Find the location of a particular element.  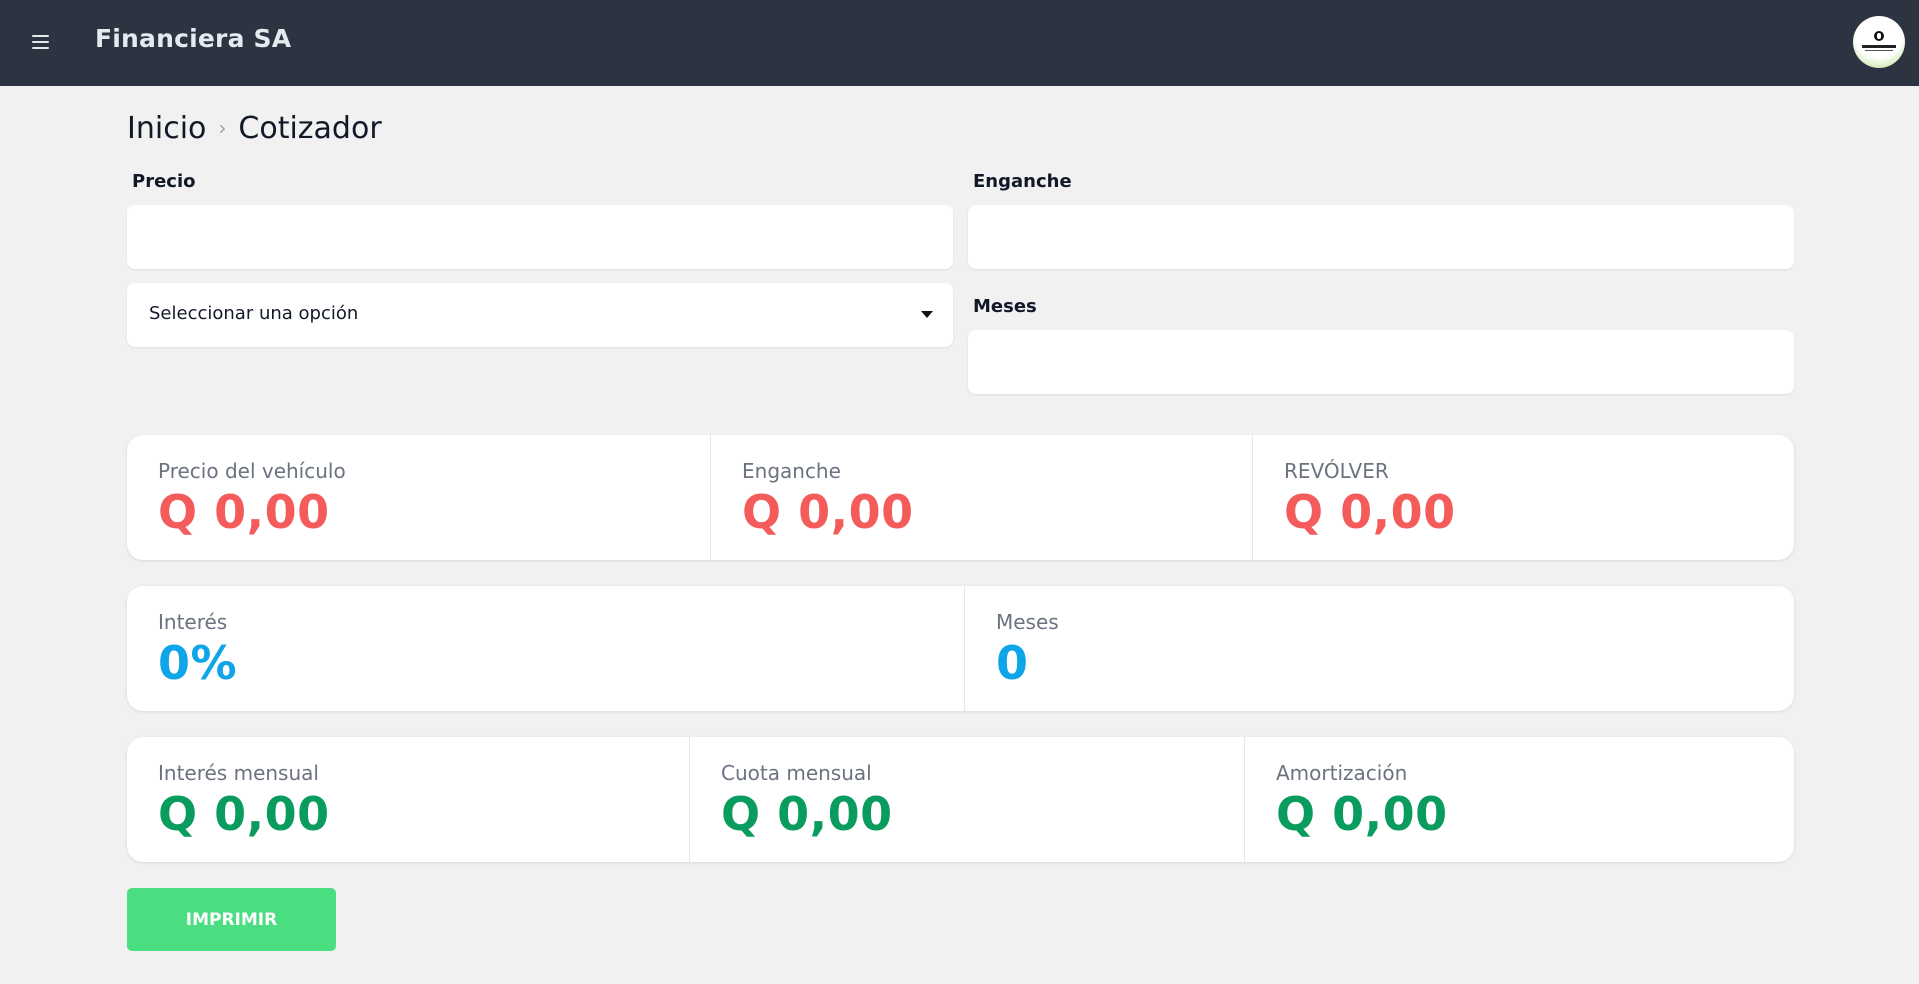

summary-precio-vehiculo: Precio del vehículo Q 0,00 is located at coordinates (418, 497).